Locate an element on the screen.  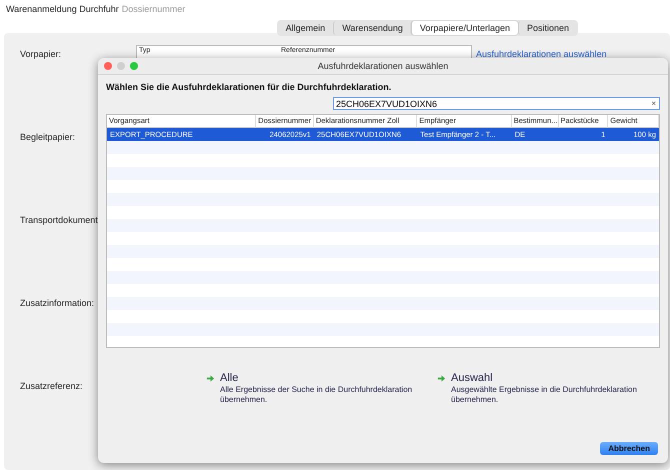
clear-button: × is located at coordinates (655, 103).